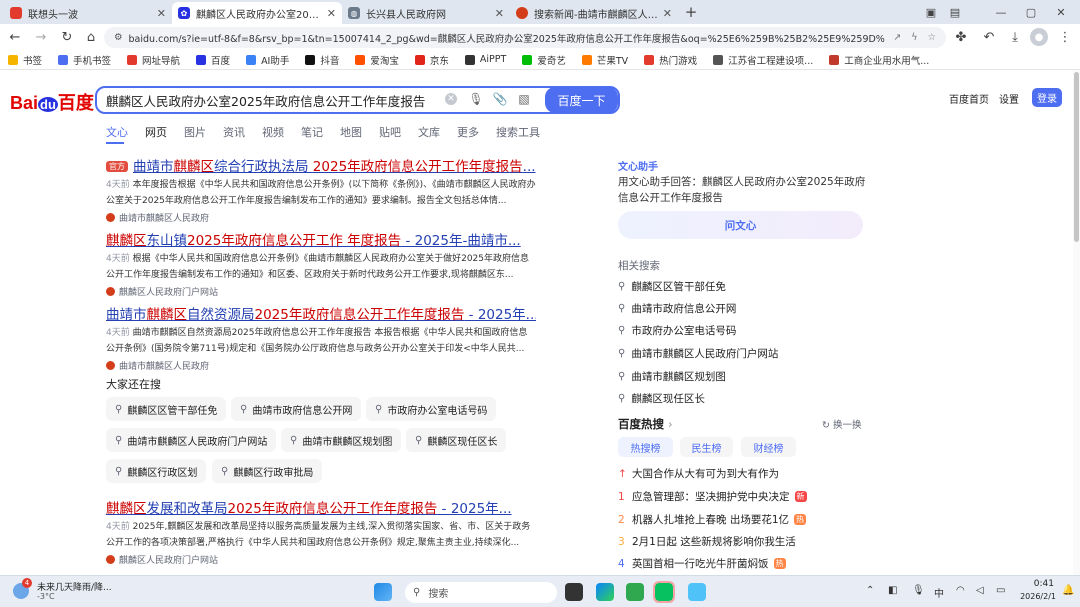 This screenshot has width=1080, height=607. What do you see at coordinates (670, 60) in the screenshot?
I see `bookmark-item: 热门游戏` at bounding box center [670, 60].